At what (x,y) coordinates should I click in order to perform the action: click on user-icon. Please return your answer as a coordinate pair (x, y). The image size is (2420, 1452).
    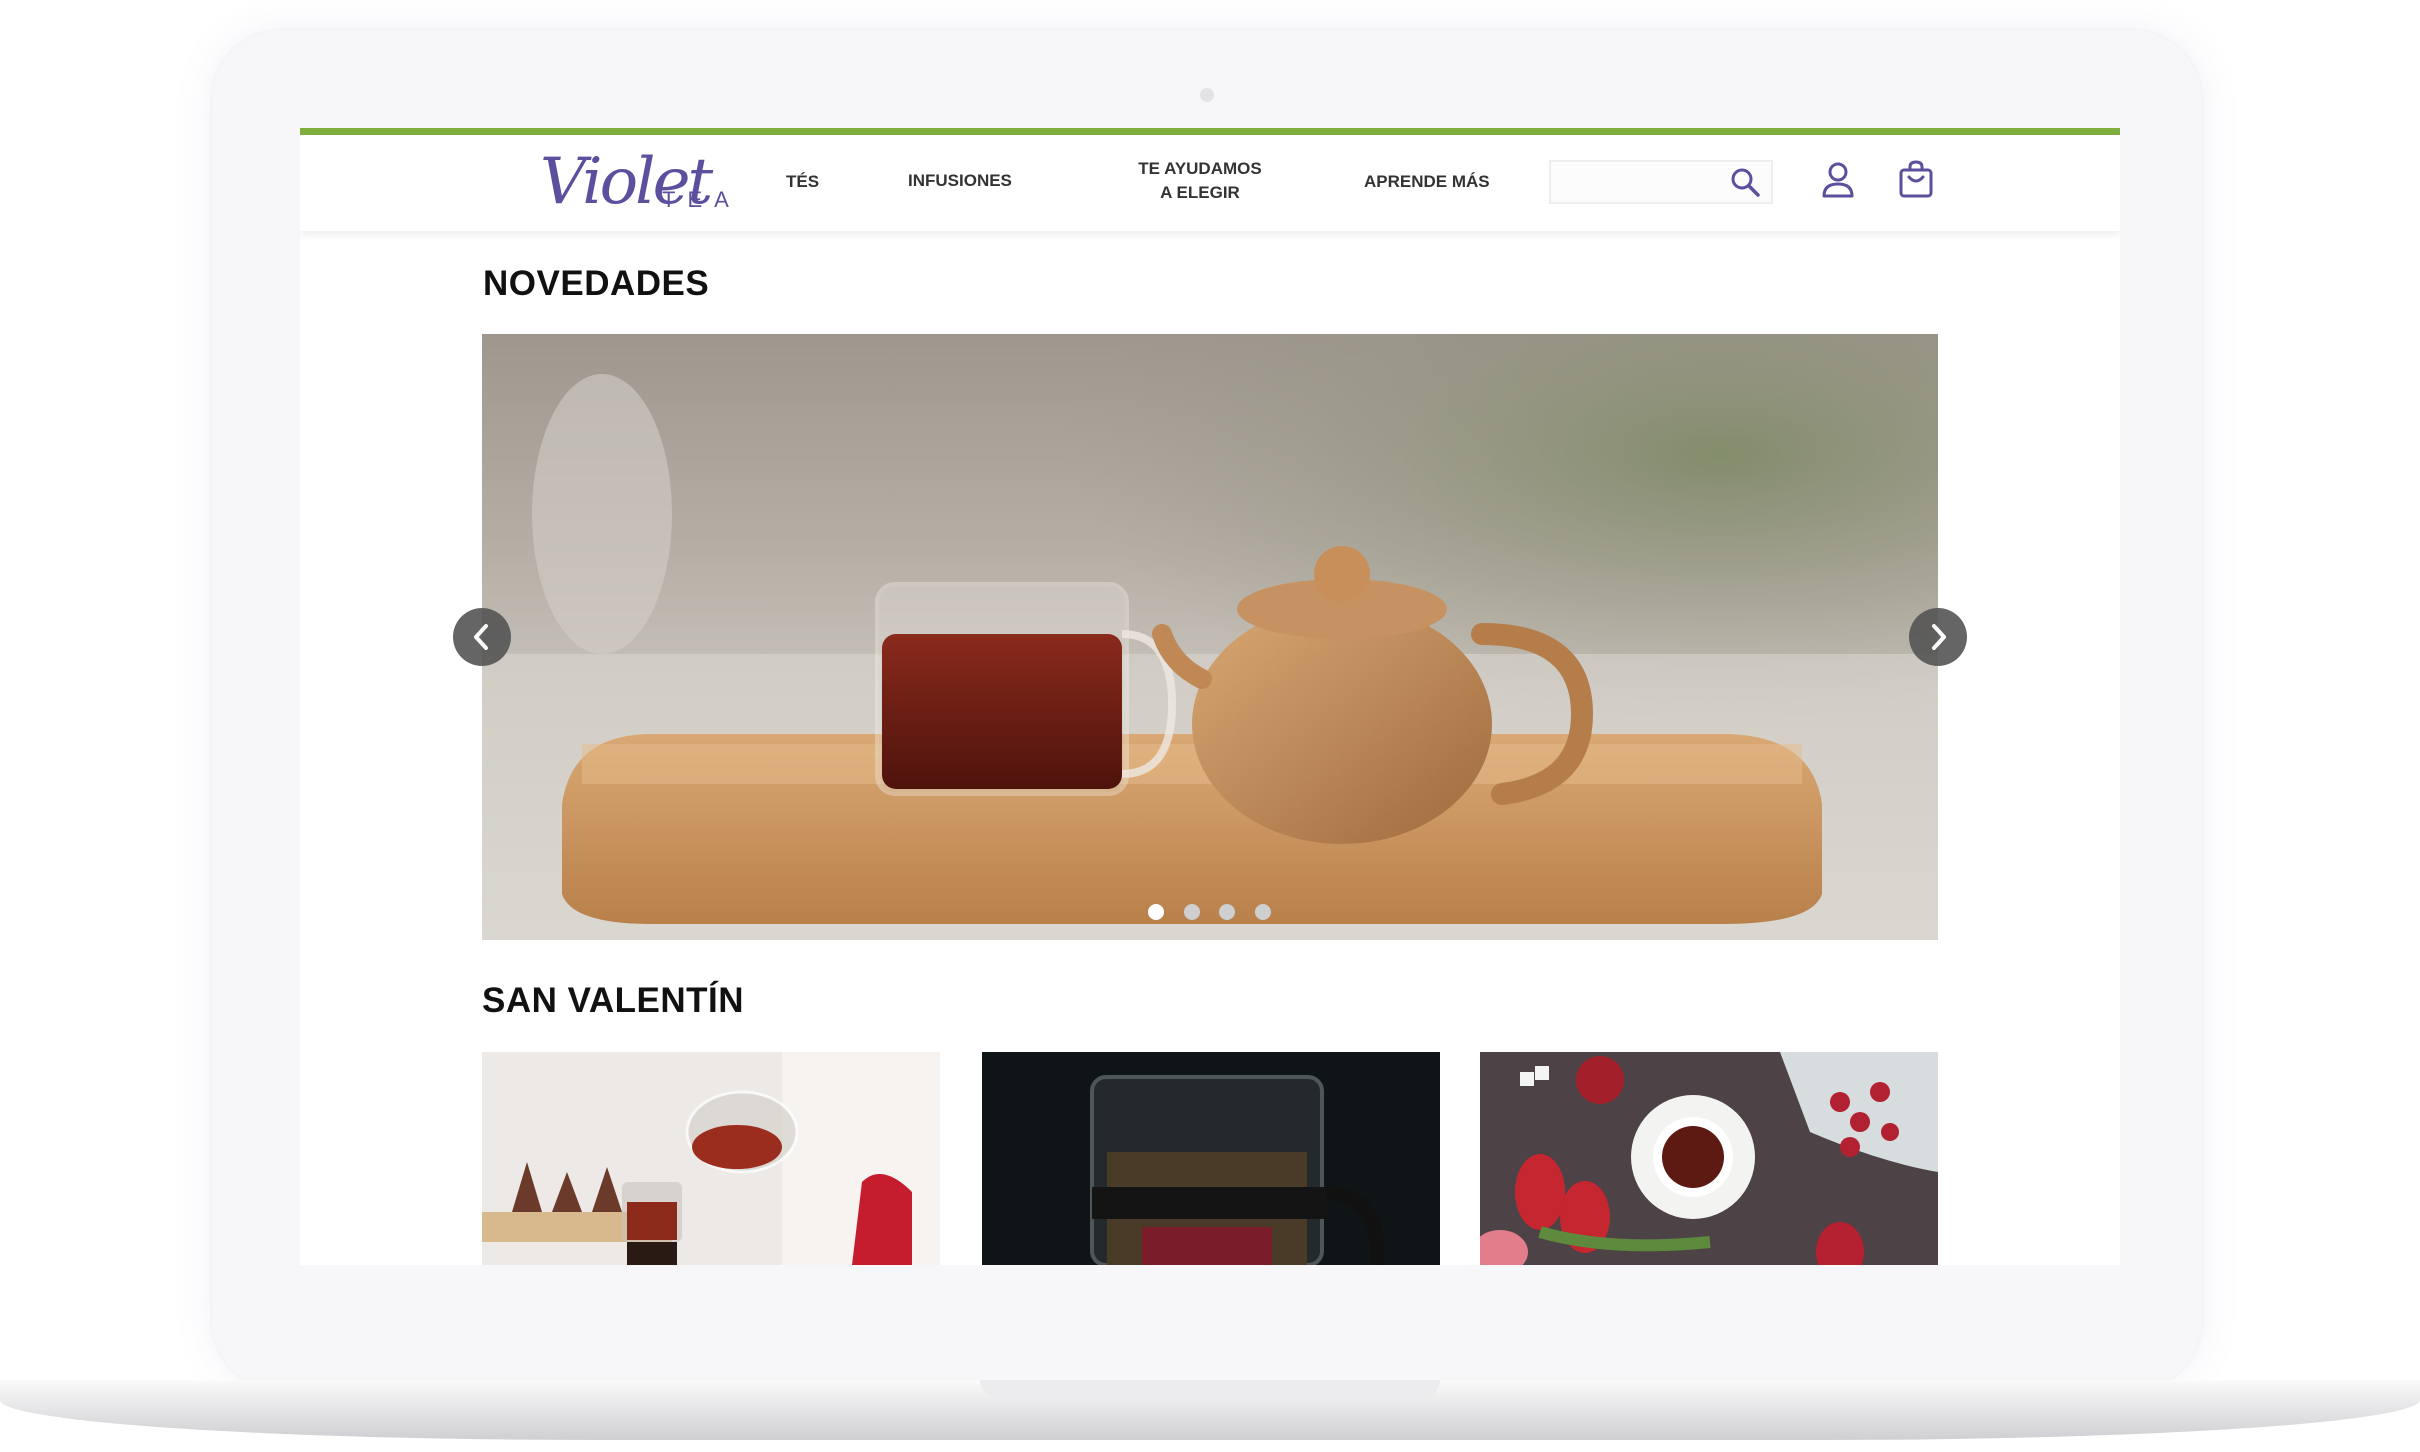
    Looking at the image, I should click on (1838, 182).